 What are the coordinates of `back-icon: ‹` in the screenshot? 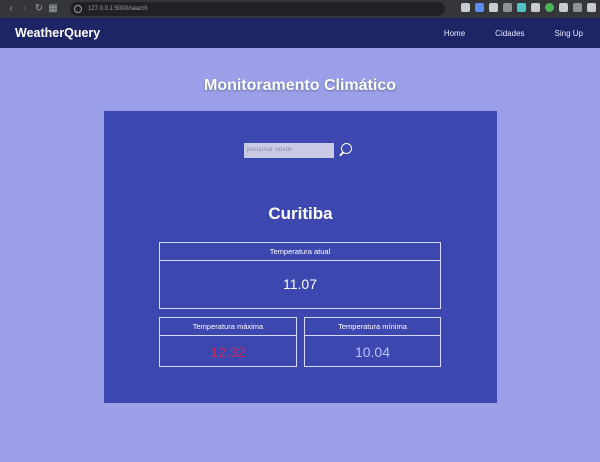 It's located at (11, 9).